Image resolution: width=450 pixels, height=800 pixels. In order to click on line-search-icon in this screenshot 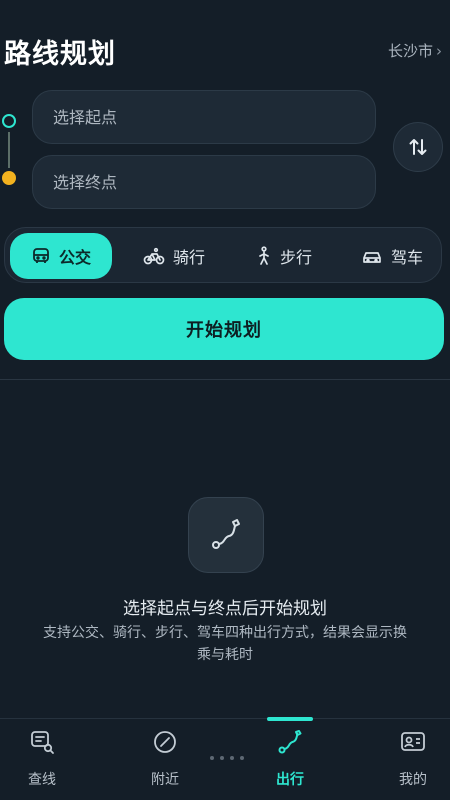, I will do `click(42, 742)`.